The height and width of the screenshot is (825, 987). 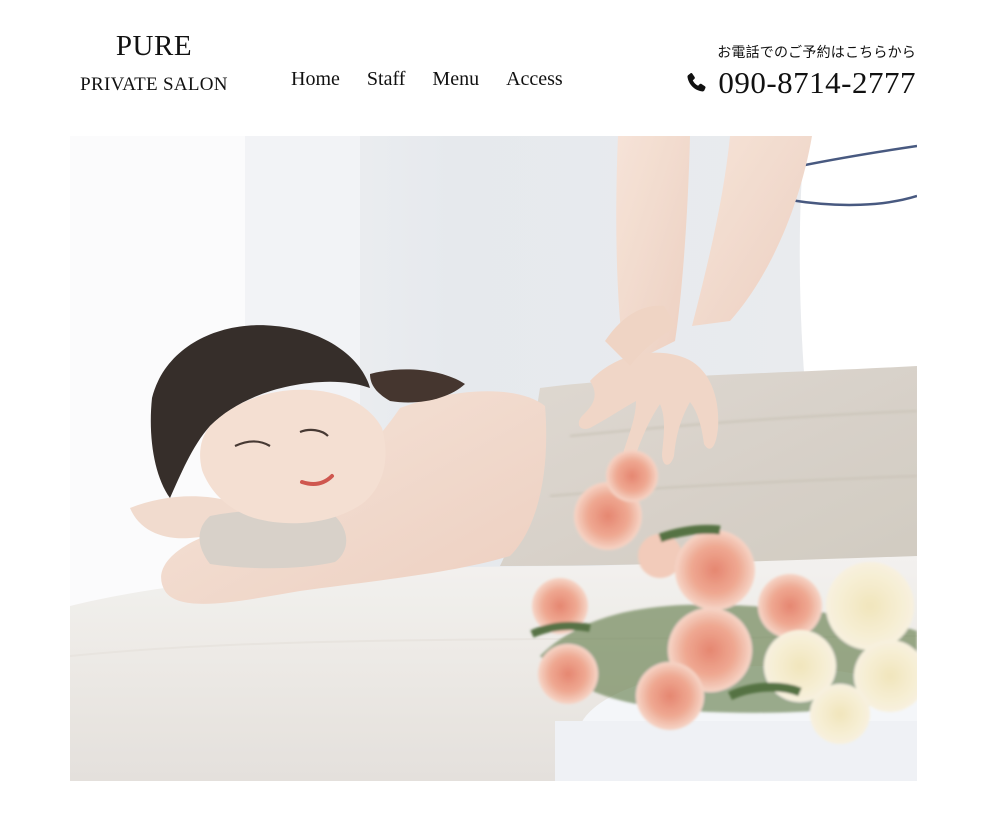 What do you see at coordinates (455, 79) in the screenshot?
I see `nav-item-menu: Menu` at bounding box center [455, 79].